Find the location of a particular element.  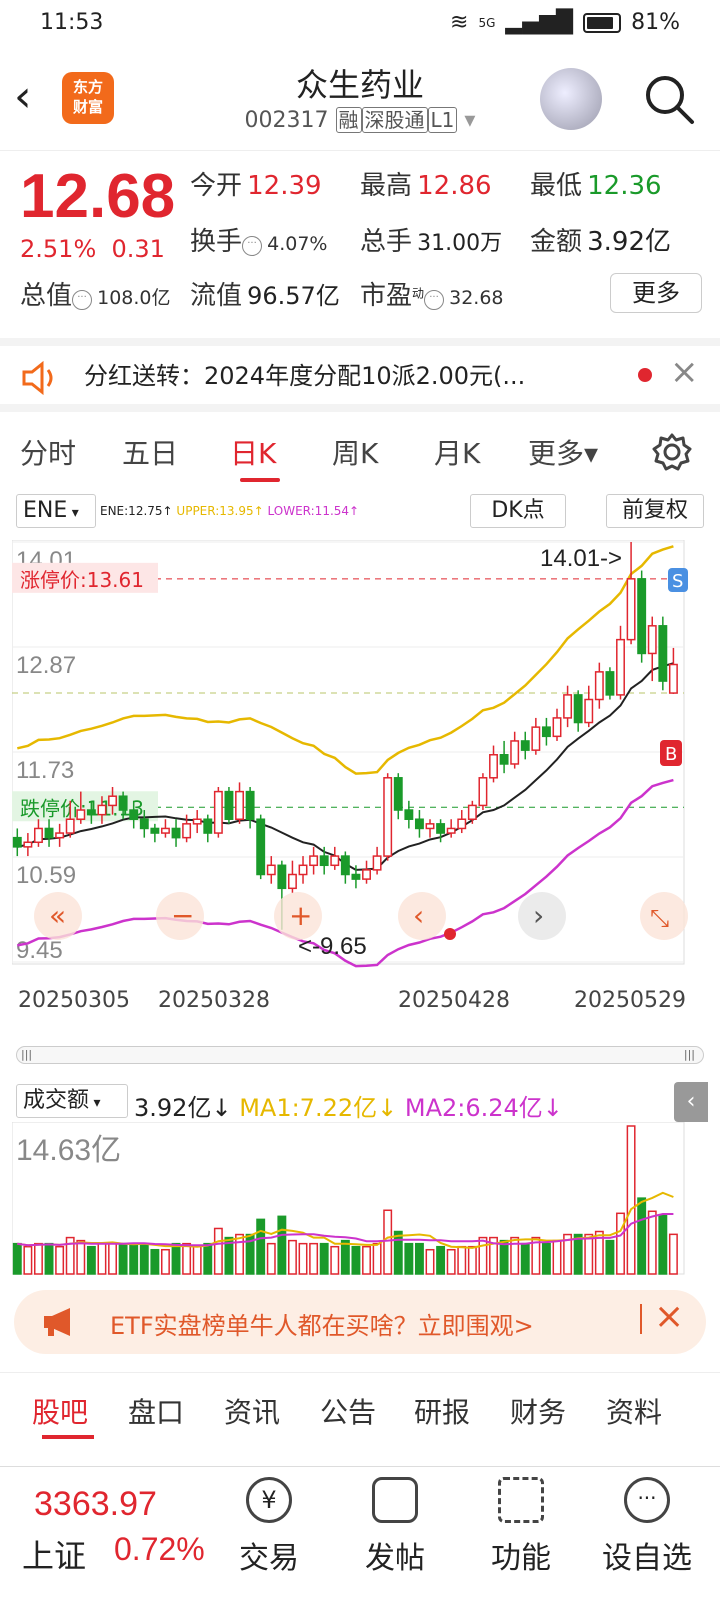

post-button: 发帖 is located at coordinates (395, 1527).